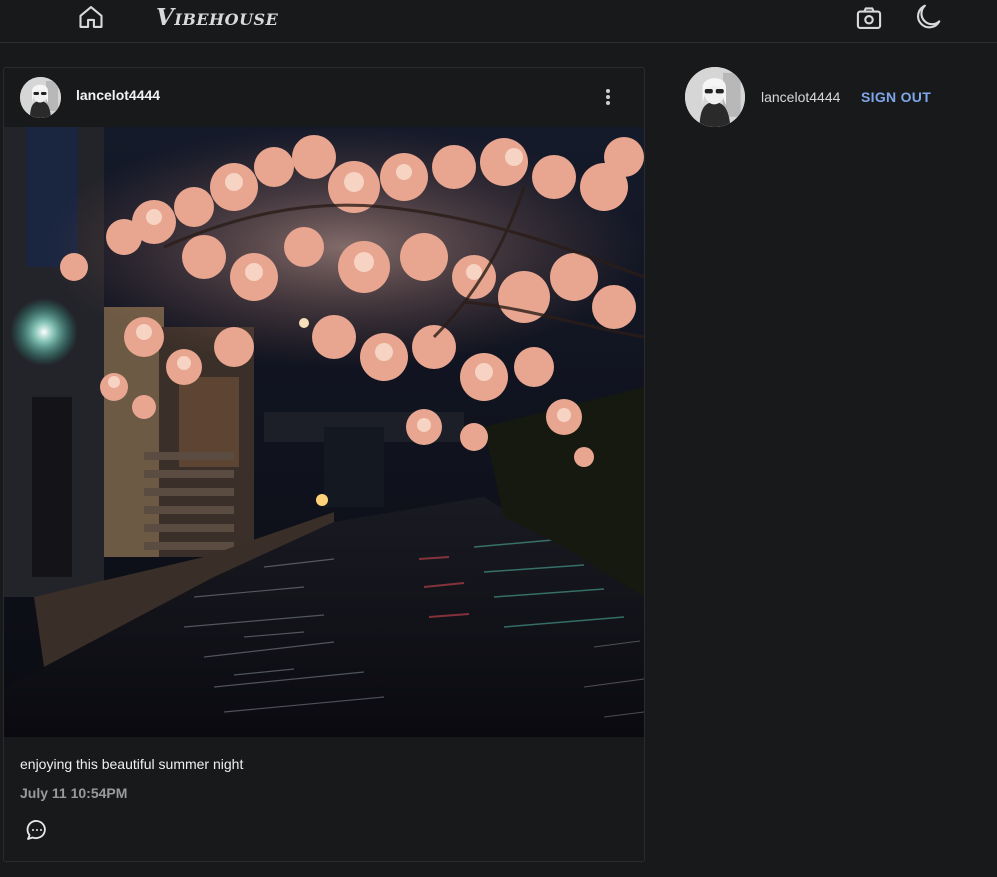 Image resolution: width=997 pixels, height=877 pixels. What do you see at coordinates (217, 17) in the screenshot?
I see `brand-logo: Vibehouse` at bounding box center [217, 17].